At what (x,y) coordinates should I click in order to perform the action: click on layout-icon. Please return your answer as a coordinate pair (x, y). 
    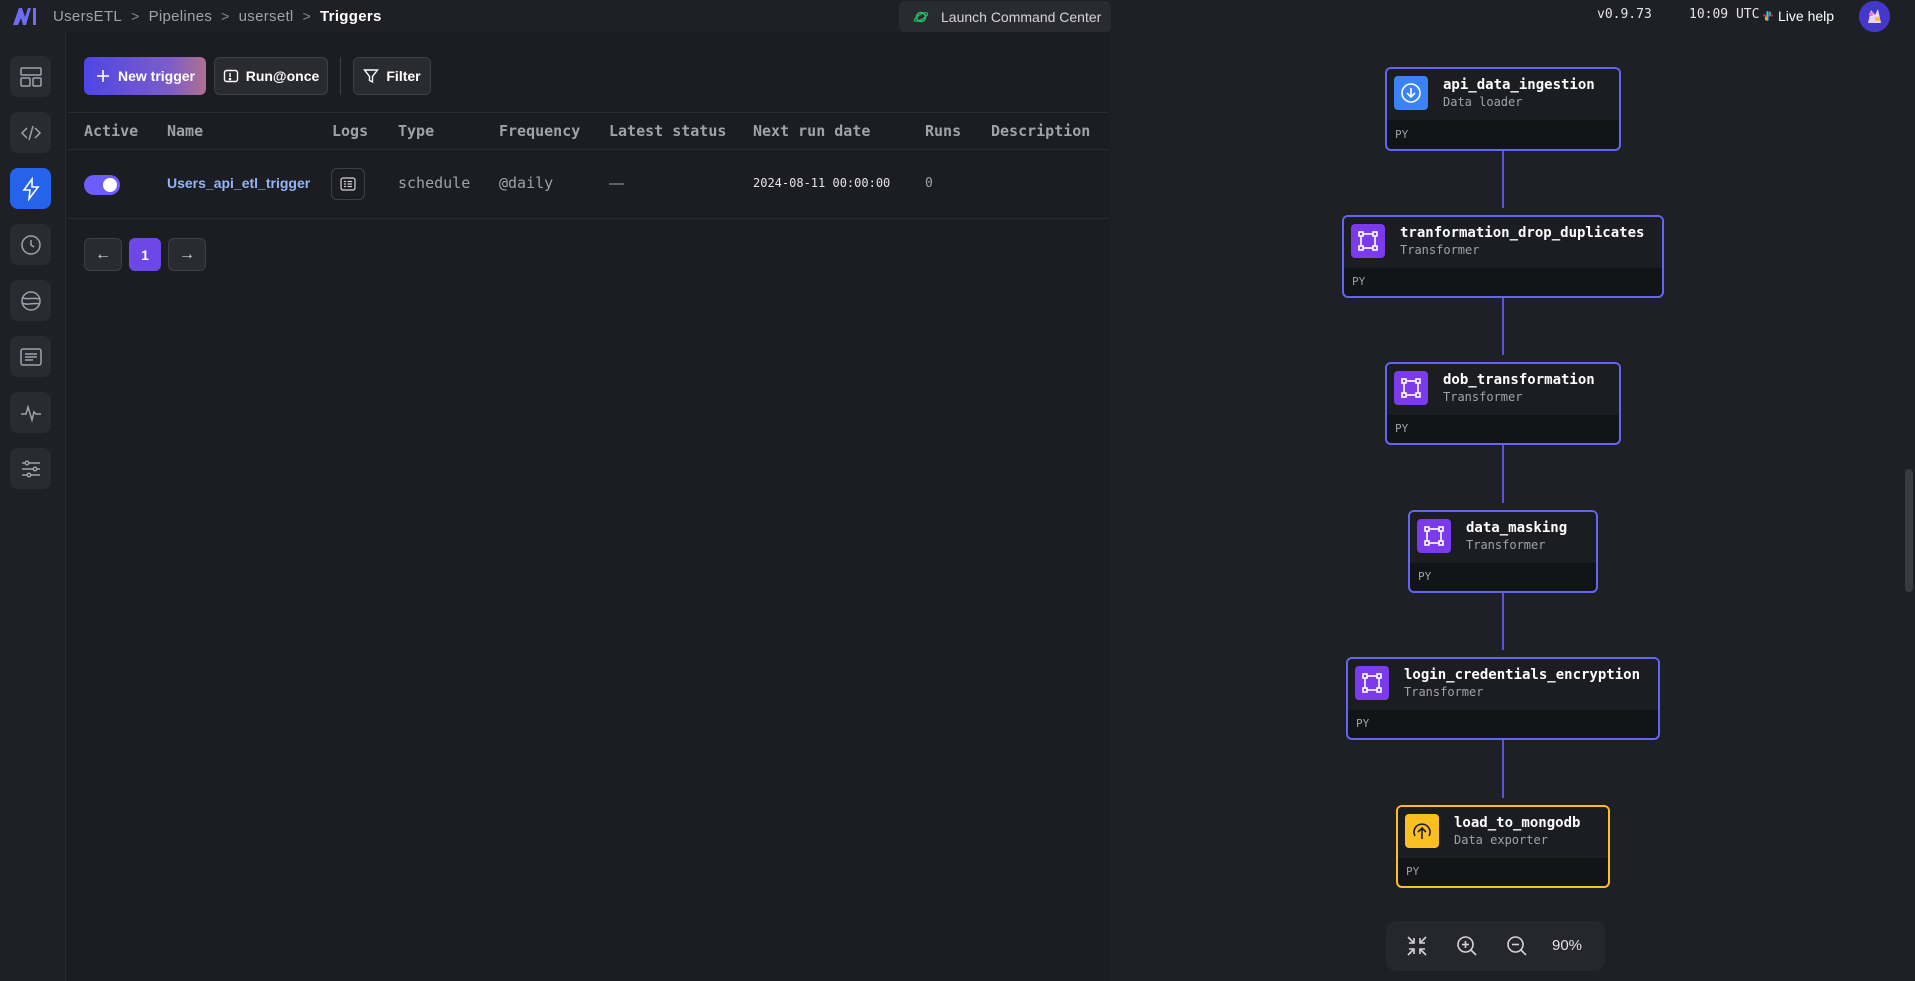
    Looking at the image, I should click on (30, 76).